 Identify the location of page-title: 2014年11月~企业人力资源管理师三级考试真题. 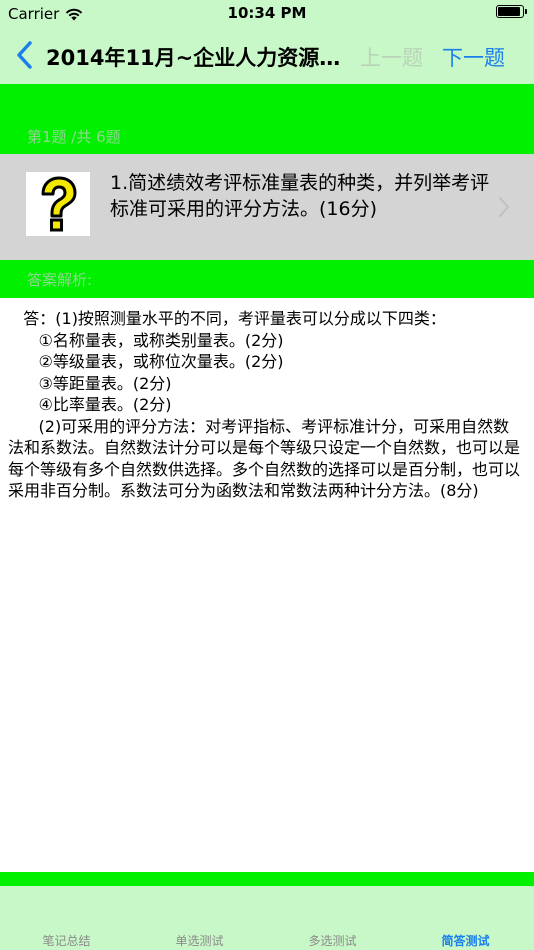
(196, 58).